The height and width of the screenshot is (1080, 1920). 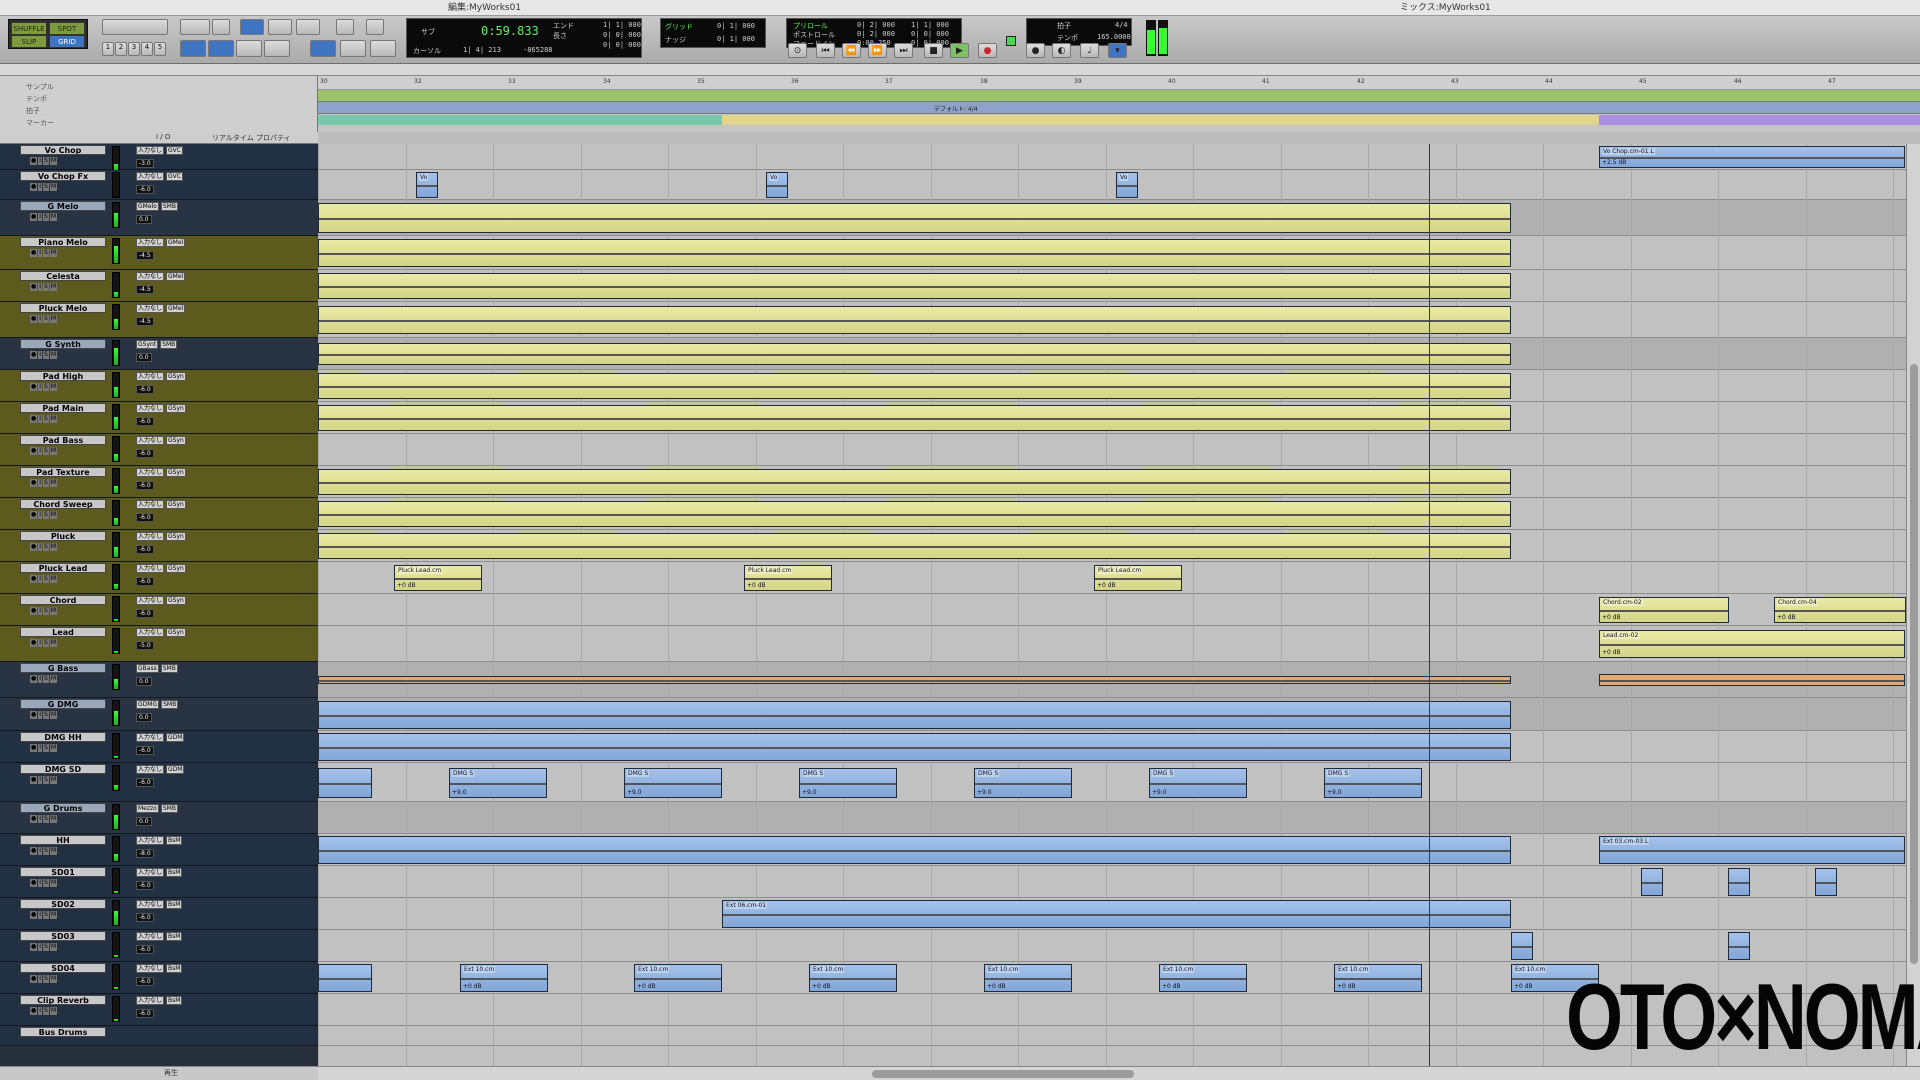 What do you see at coordinates (63, 704) in the screenshot?
I see `track-name: G DMG` at bounding box center [63, 704].